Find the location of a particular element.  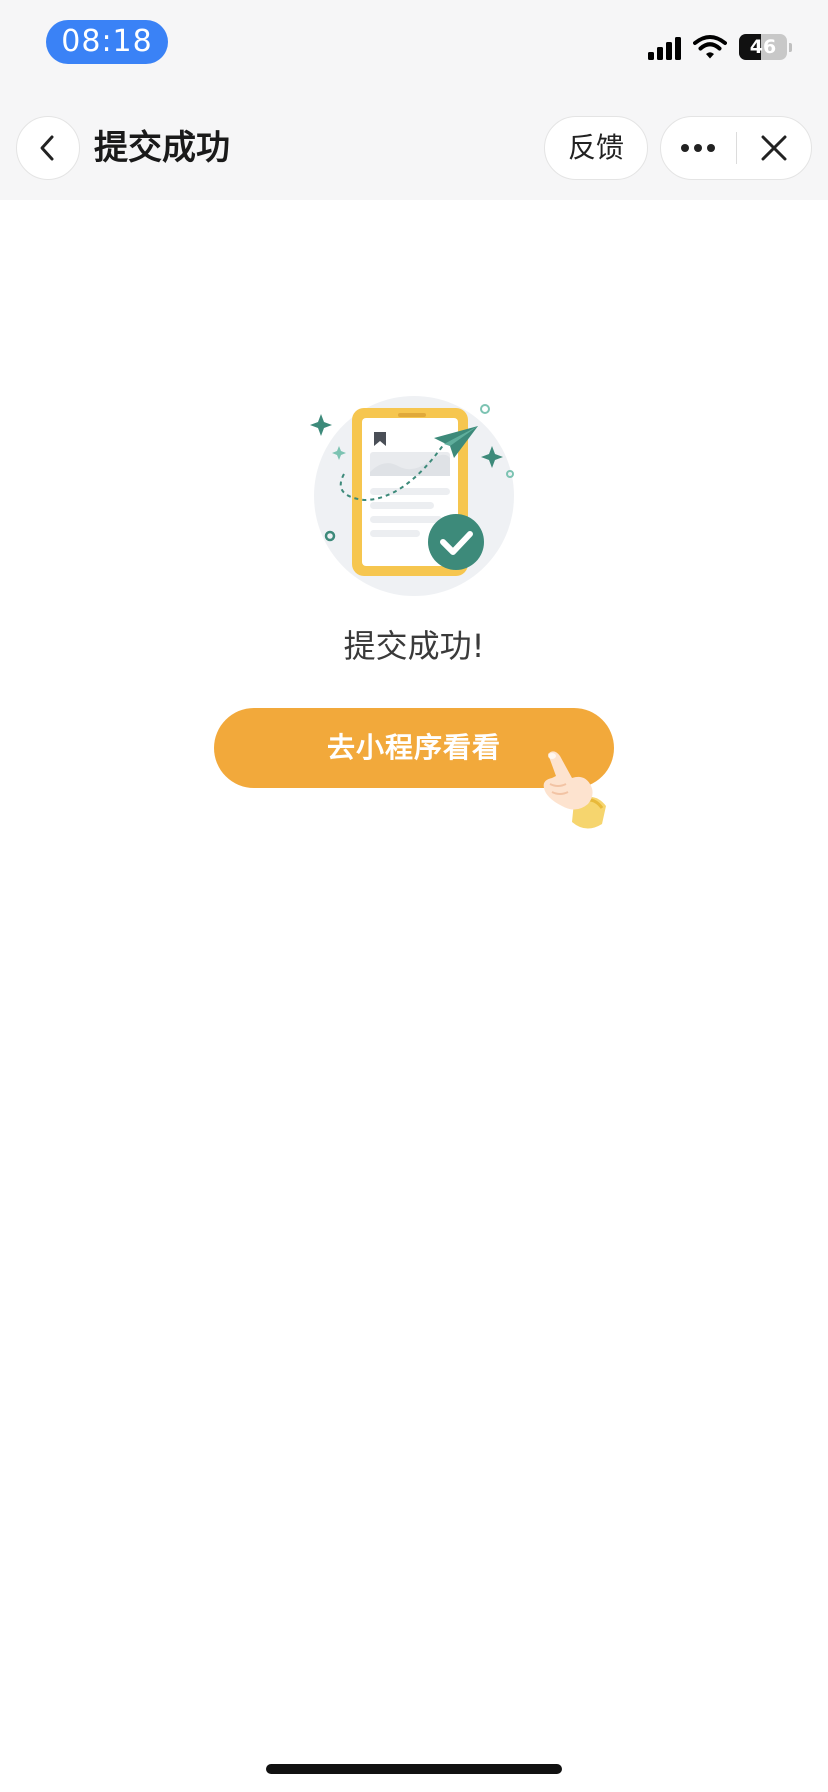

header-area: 08:18 46 提交成功 反馈 is located at coordinates (414, 100).